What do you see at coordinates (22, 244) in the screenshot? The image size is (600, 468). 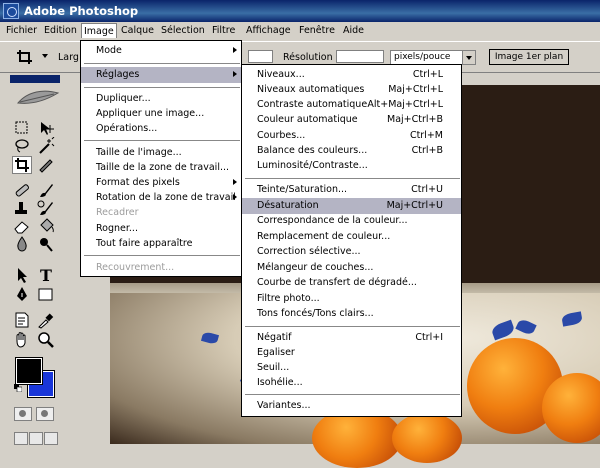 I see `blur-icon` at bounding box center [22, 244].